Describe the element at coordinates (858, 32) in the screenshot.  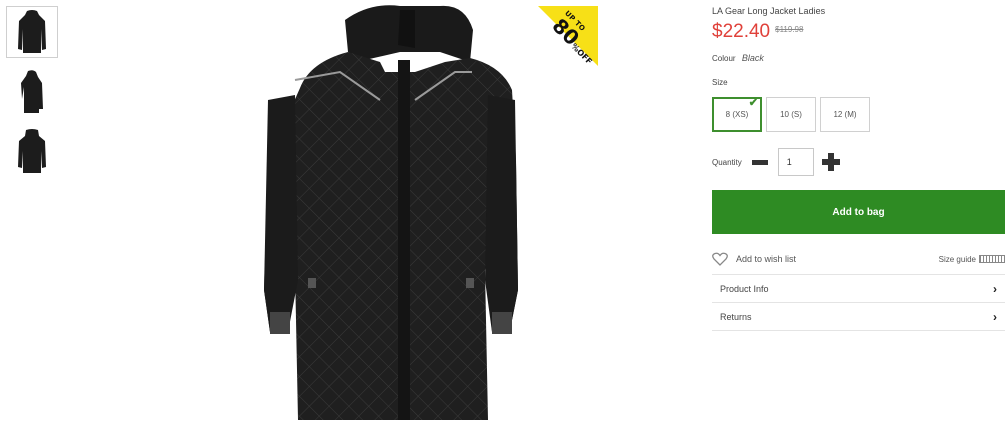
I see `price-row: $22.40 $119.98` at that location.